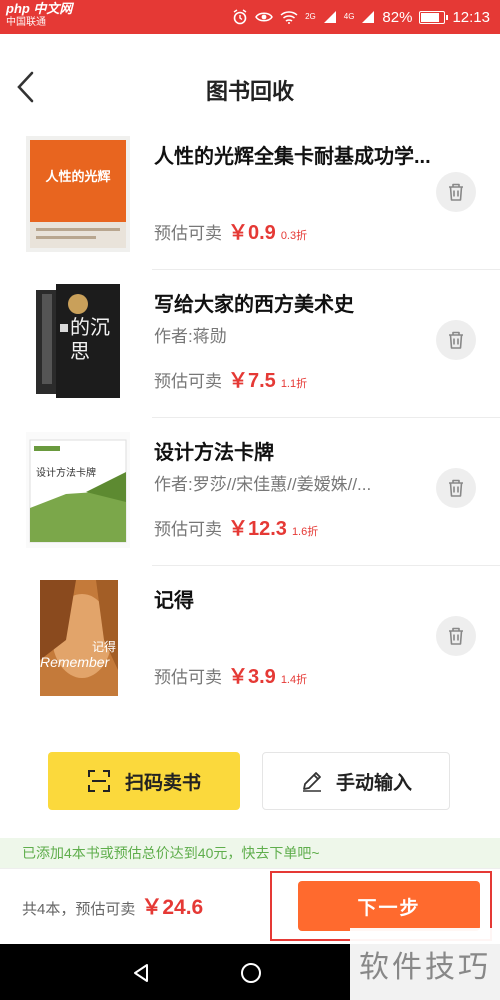  What do you see at coordinates (373, 783) in the screenshot?
I see `manual-input-label: 手动输入` at bounding box center [373, 783].